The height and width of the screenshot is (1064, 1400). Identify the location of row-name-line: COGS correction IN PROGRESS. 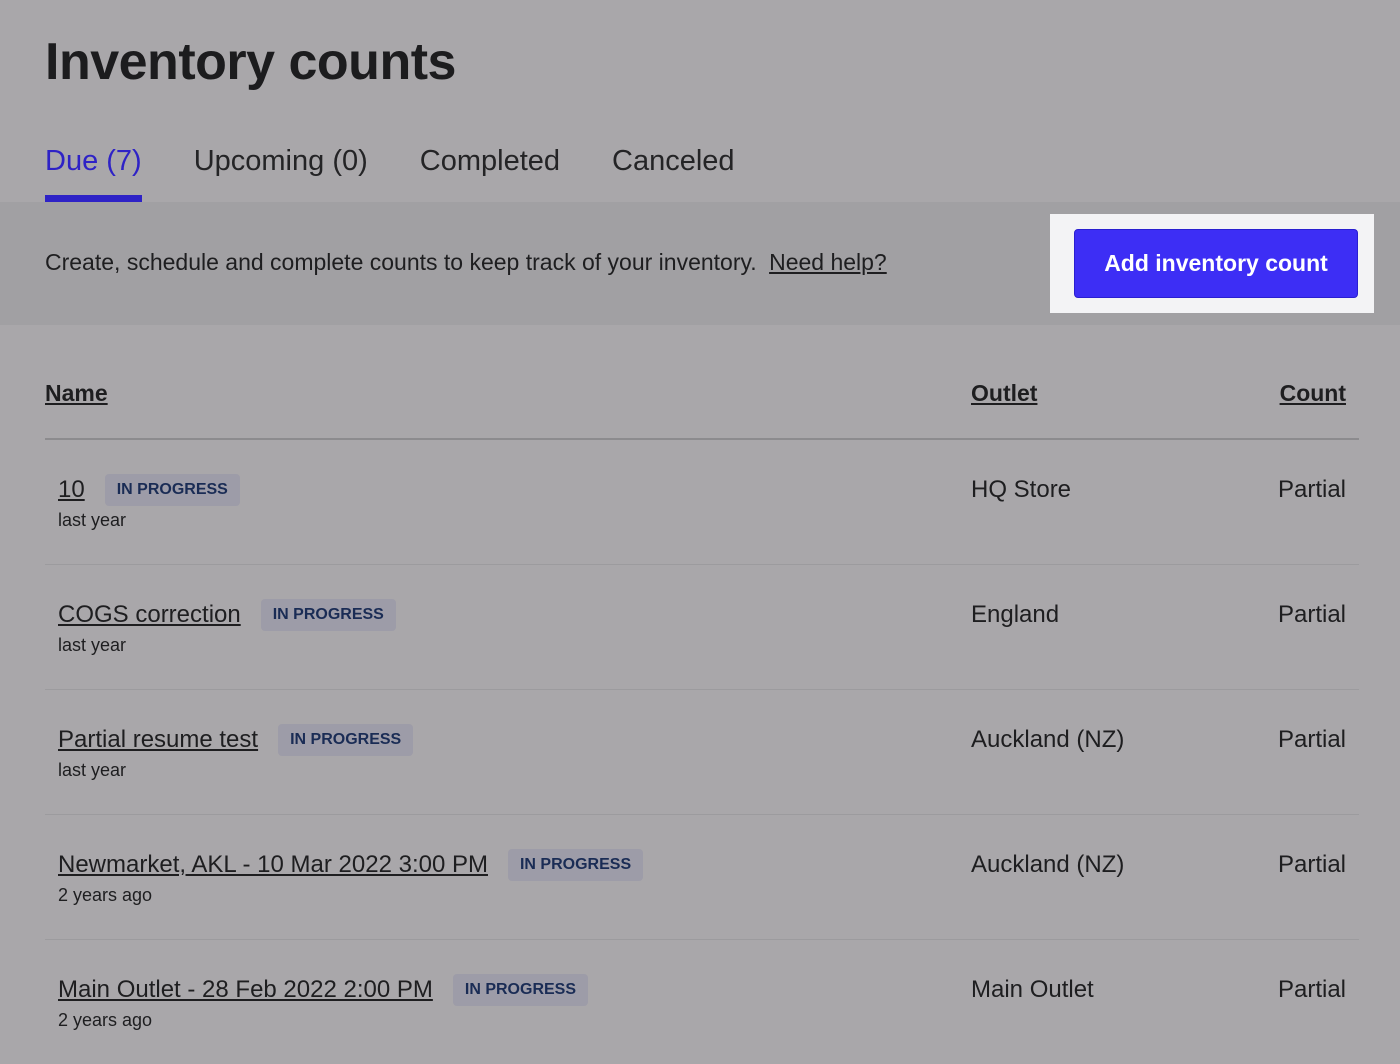
(227, 616).